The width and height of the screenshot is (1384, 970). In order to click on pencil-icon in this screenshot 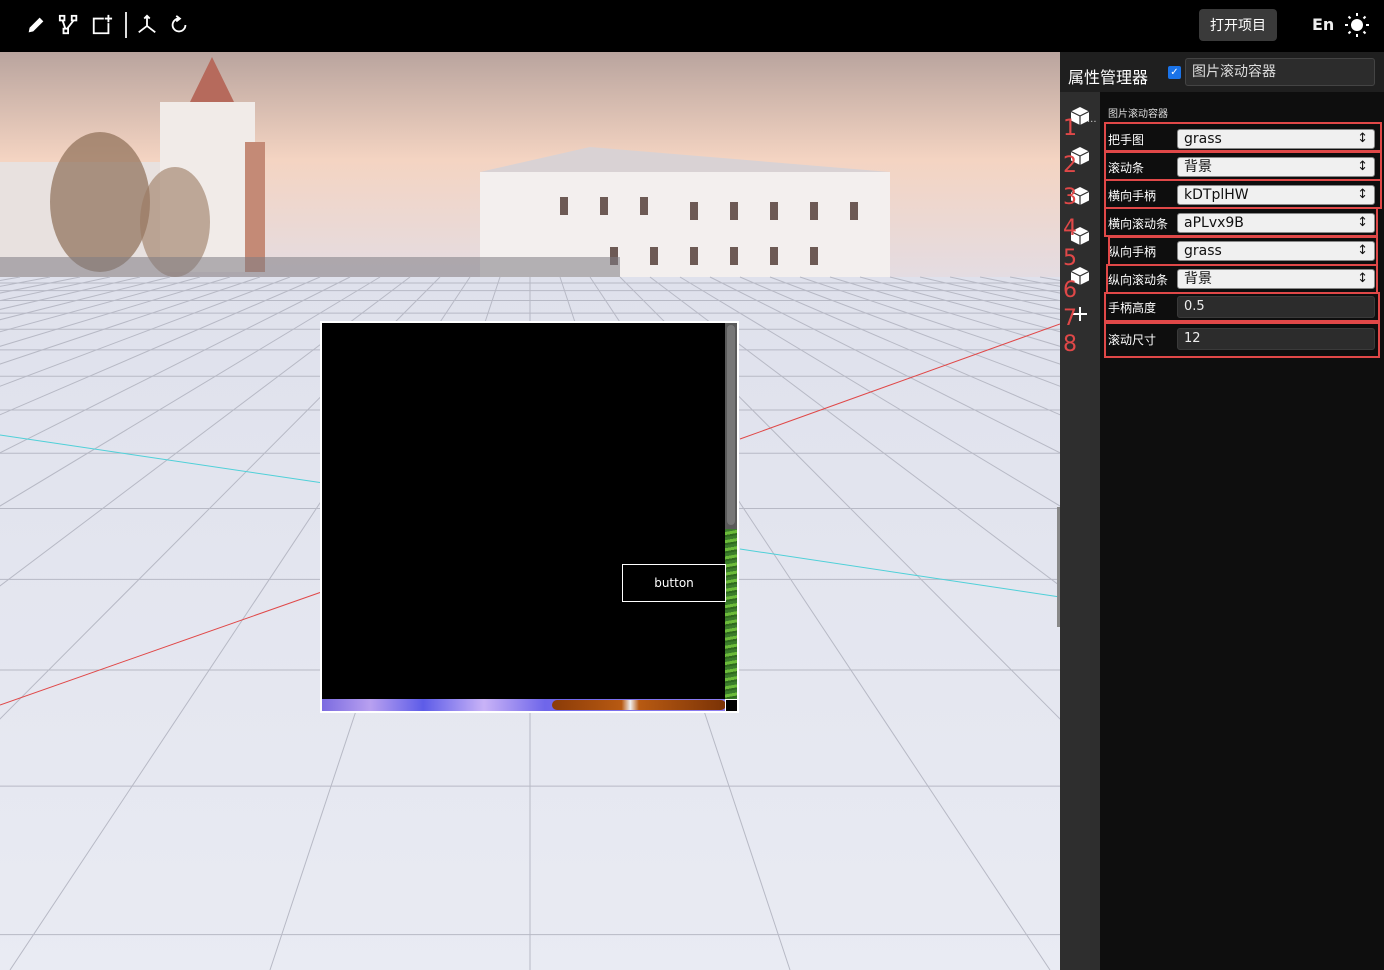, I will do `click(36, 25)`.